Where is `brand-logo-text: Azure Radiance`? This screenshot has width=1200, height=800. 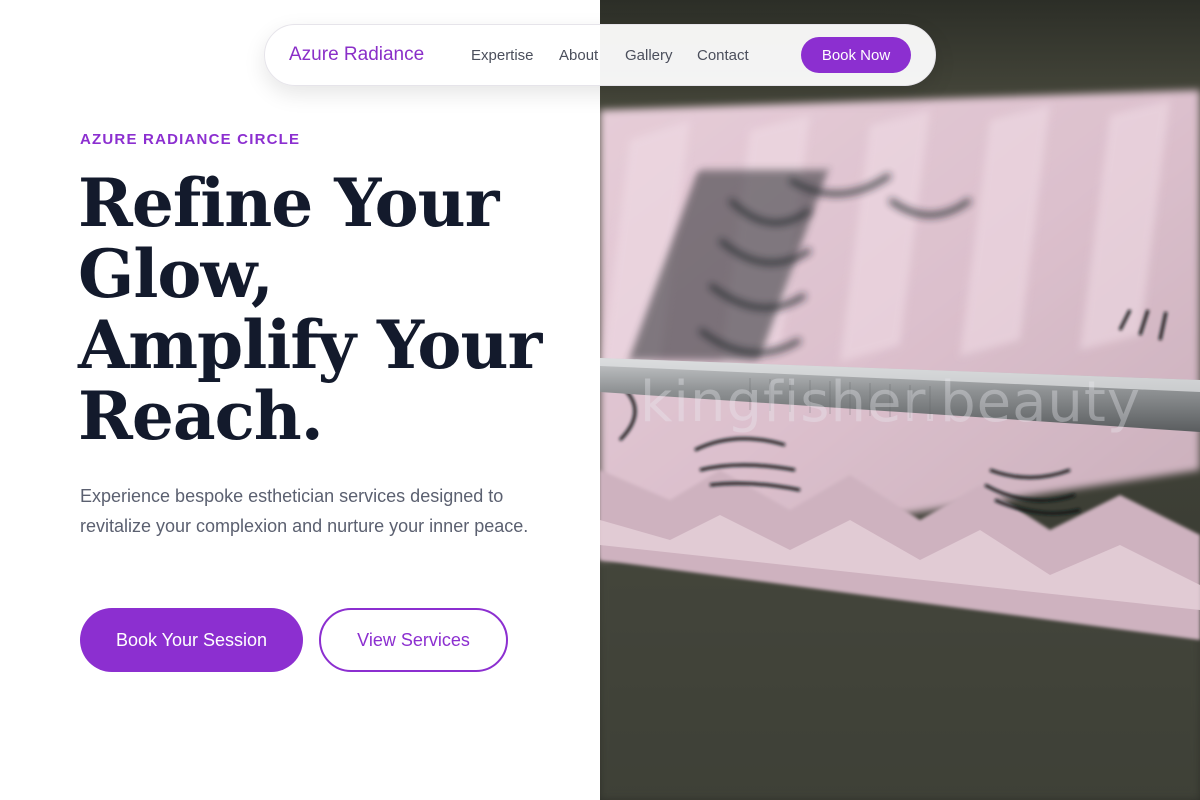 brand-logo-text: Azure Radiance is located at coordinates (356, 55).